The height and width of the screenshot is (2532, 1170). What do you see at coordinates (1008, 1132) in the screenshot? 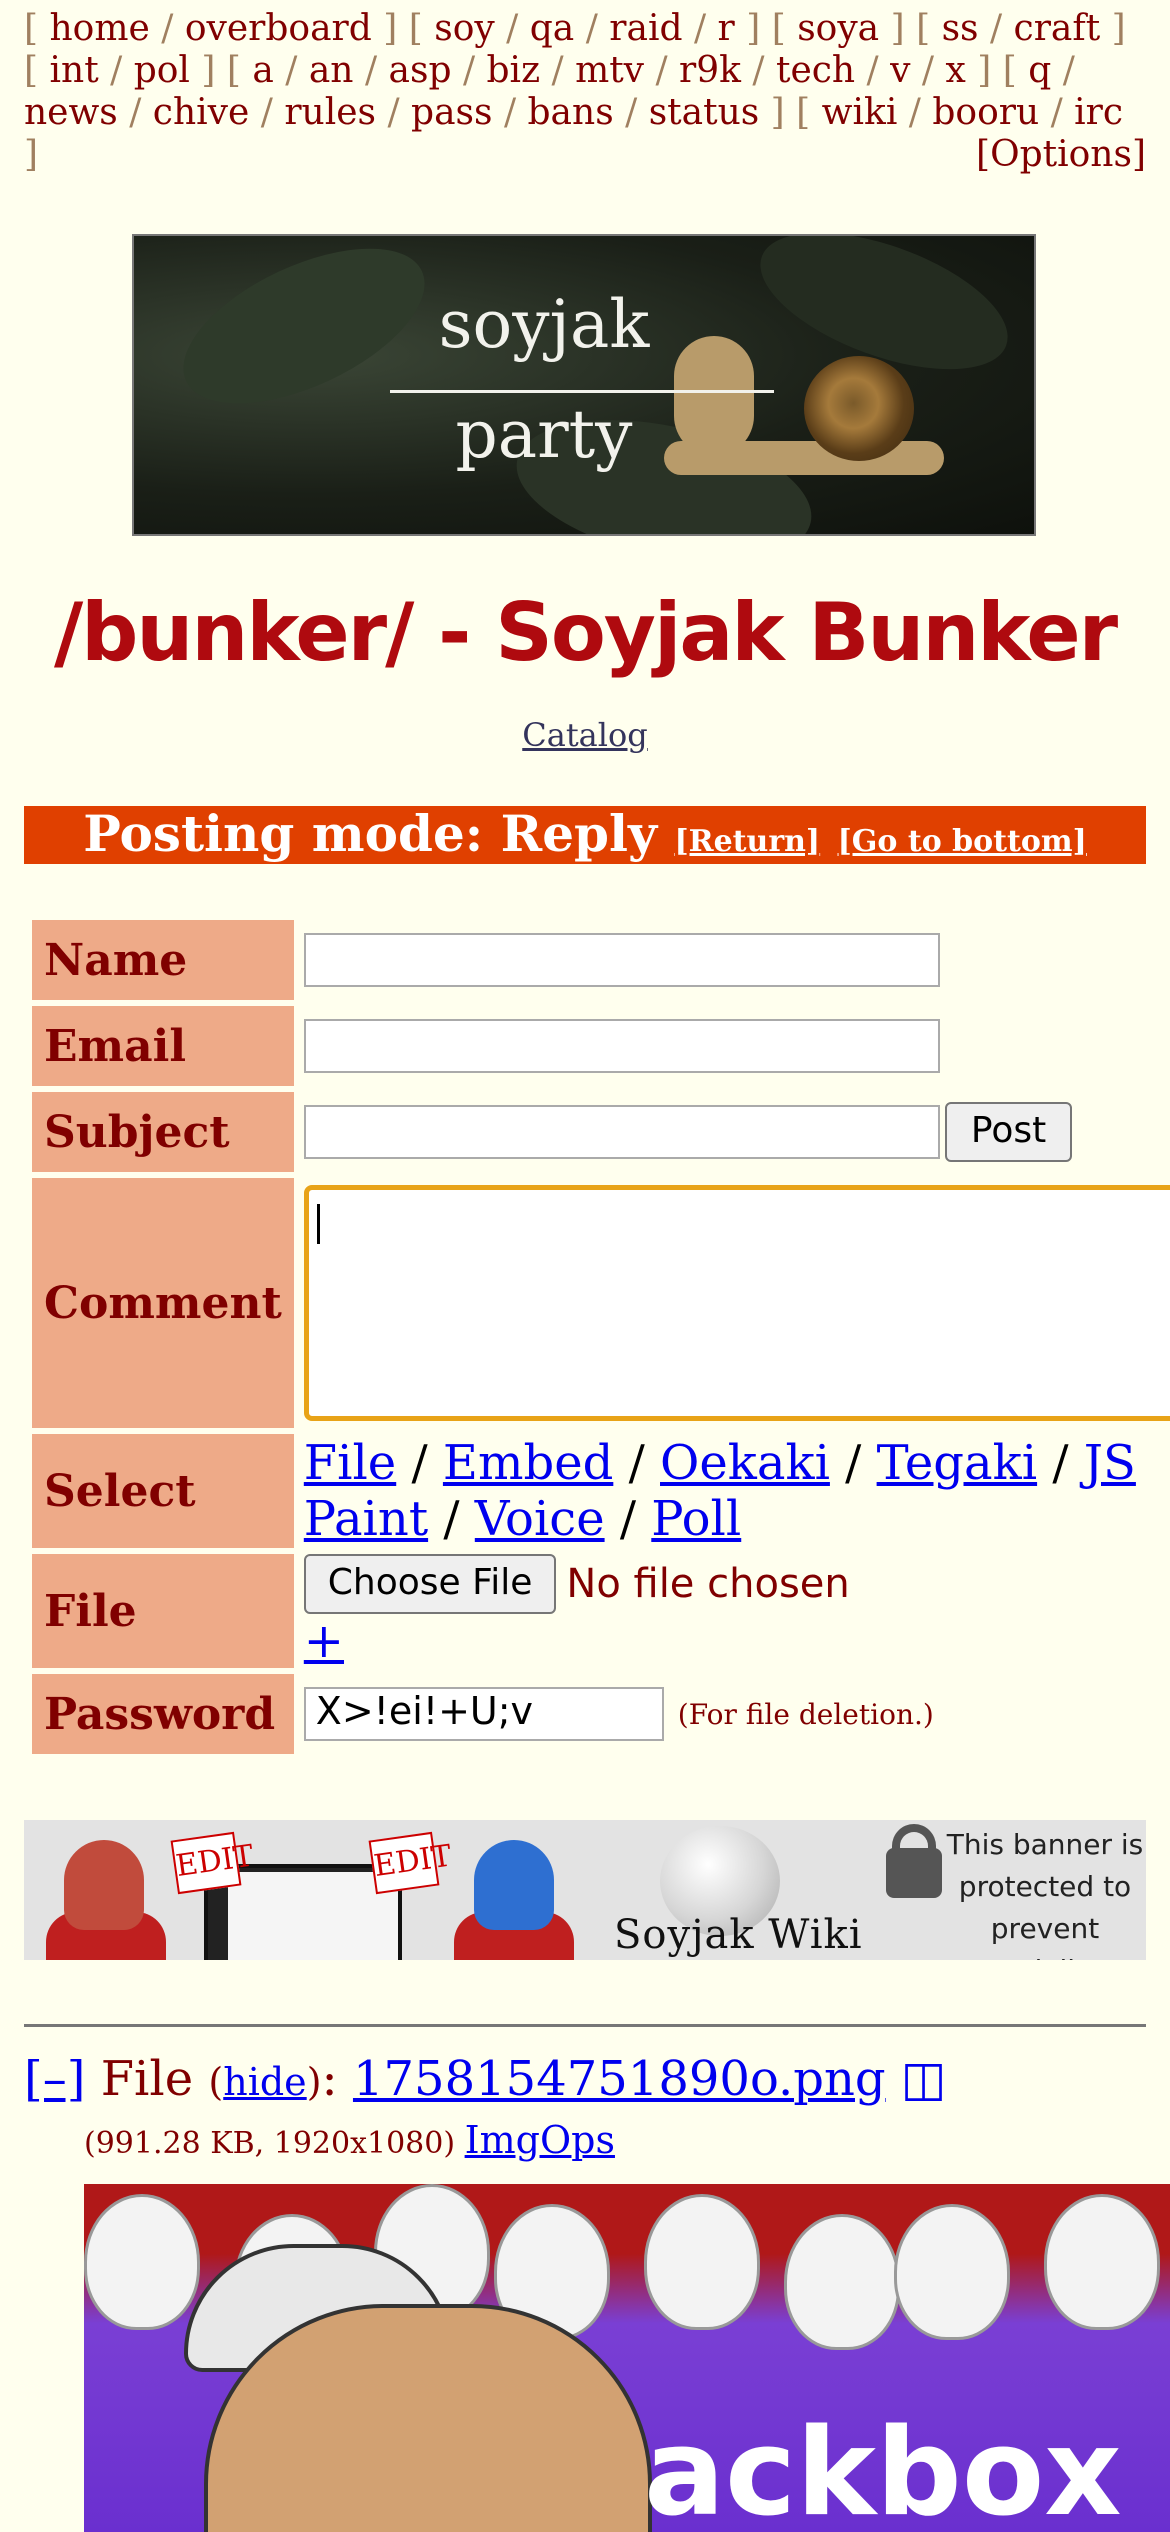
I see `post-button: Post` at bounding box center [1008, 1132].